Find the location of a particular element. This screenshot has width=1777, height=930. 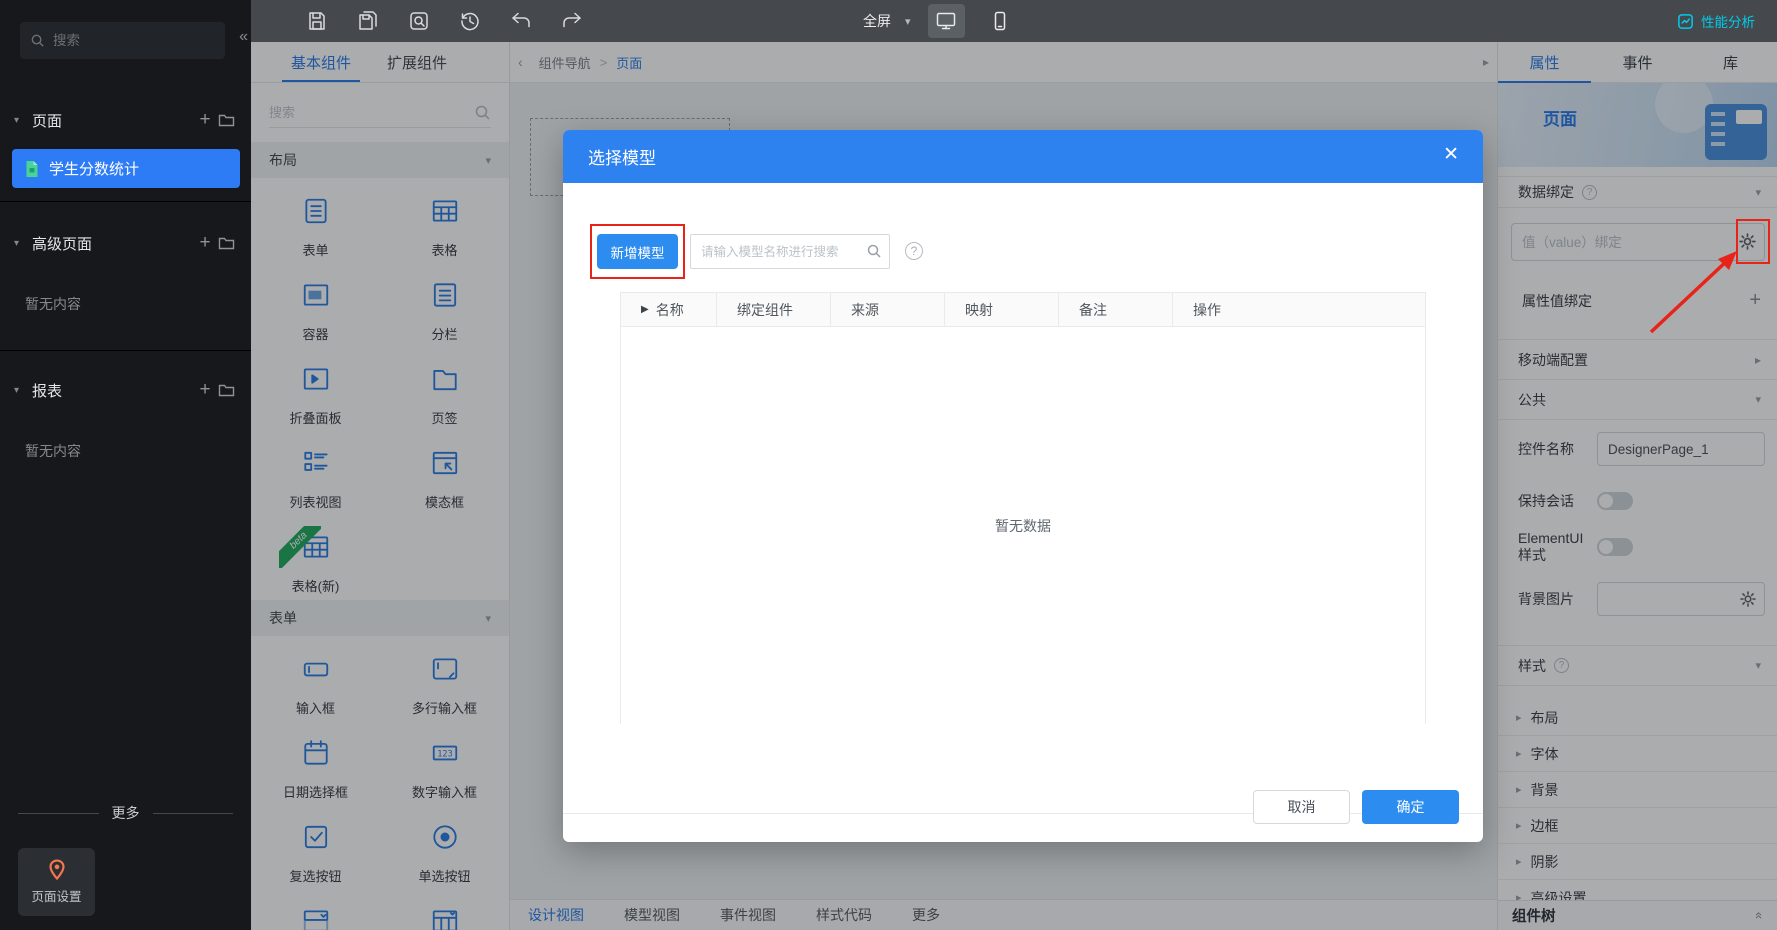

performance-analysis-button: 性能分析 is located at coordinates (1716, 21).